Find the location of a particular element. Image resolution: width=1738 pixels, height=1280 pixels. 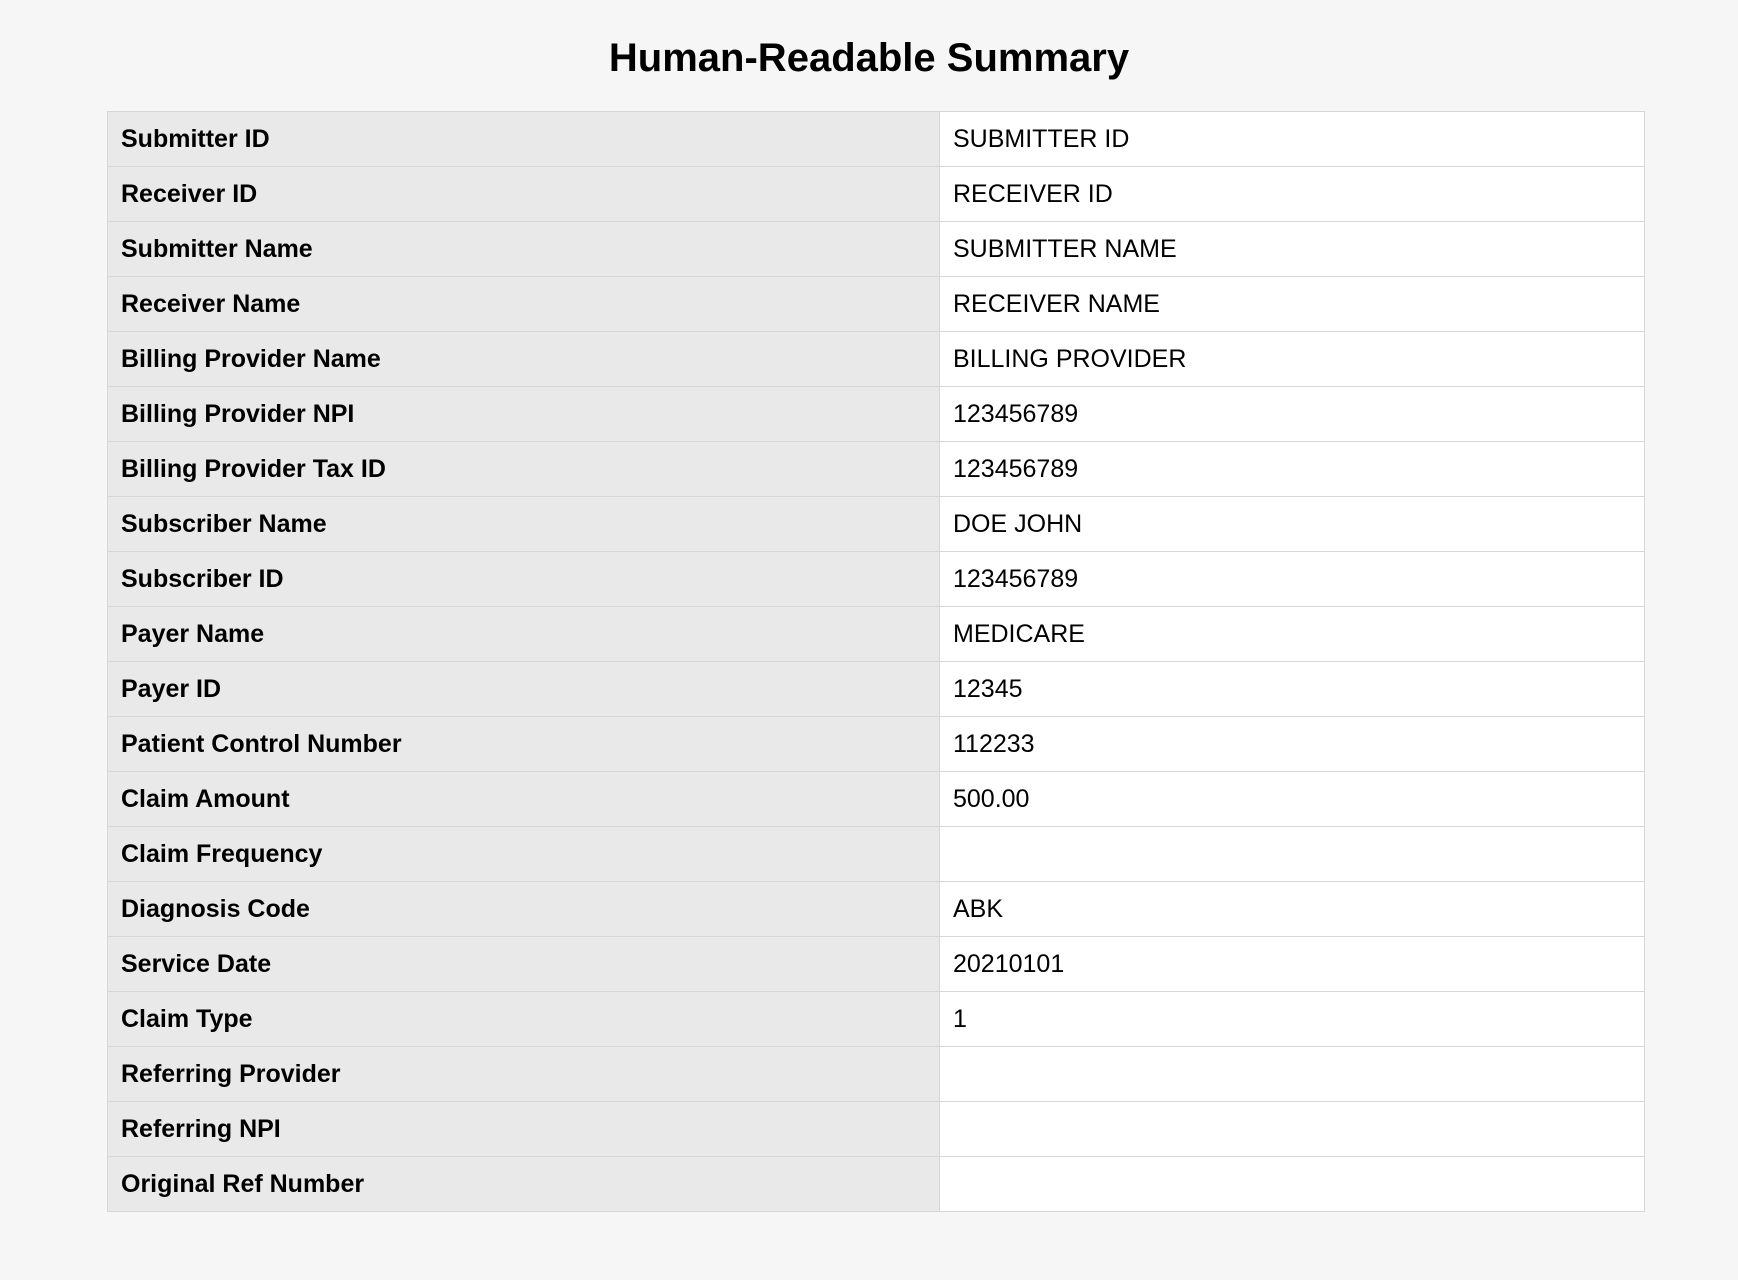

table-row: Diagnosis Code ABK is located at coordinates (876, 909).